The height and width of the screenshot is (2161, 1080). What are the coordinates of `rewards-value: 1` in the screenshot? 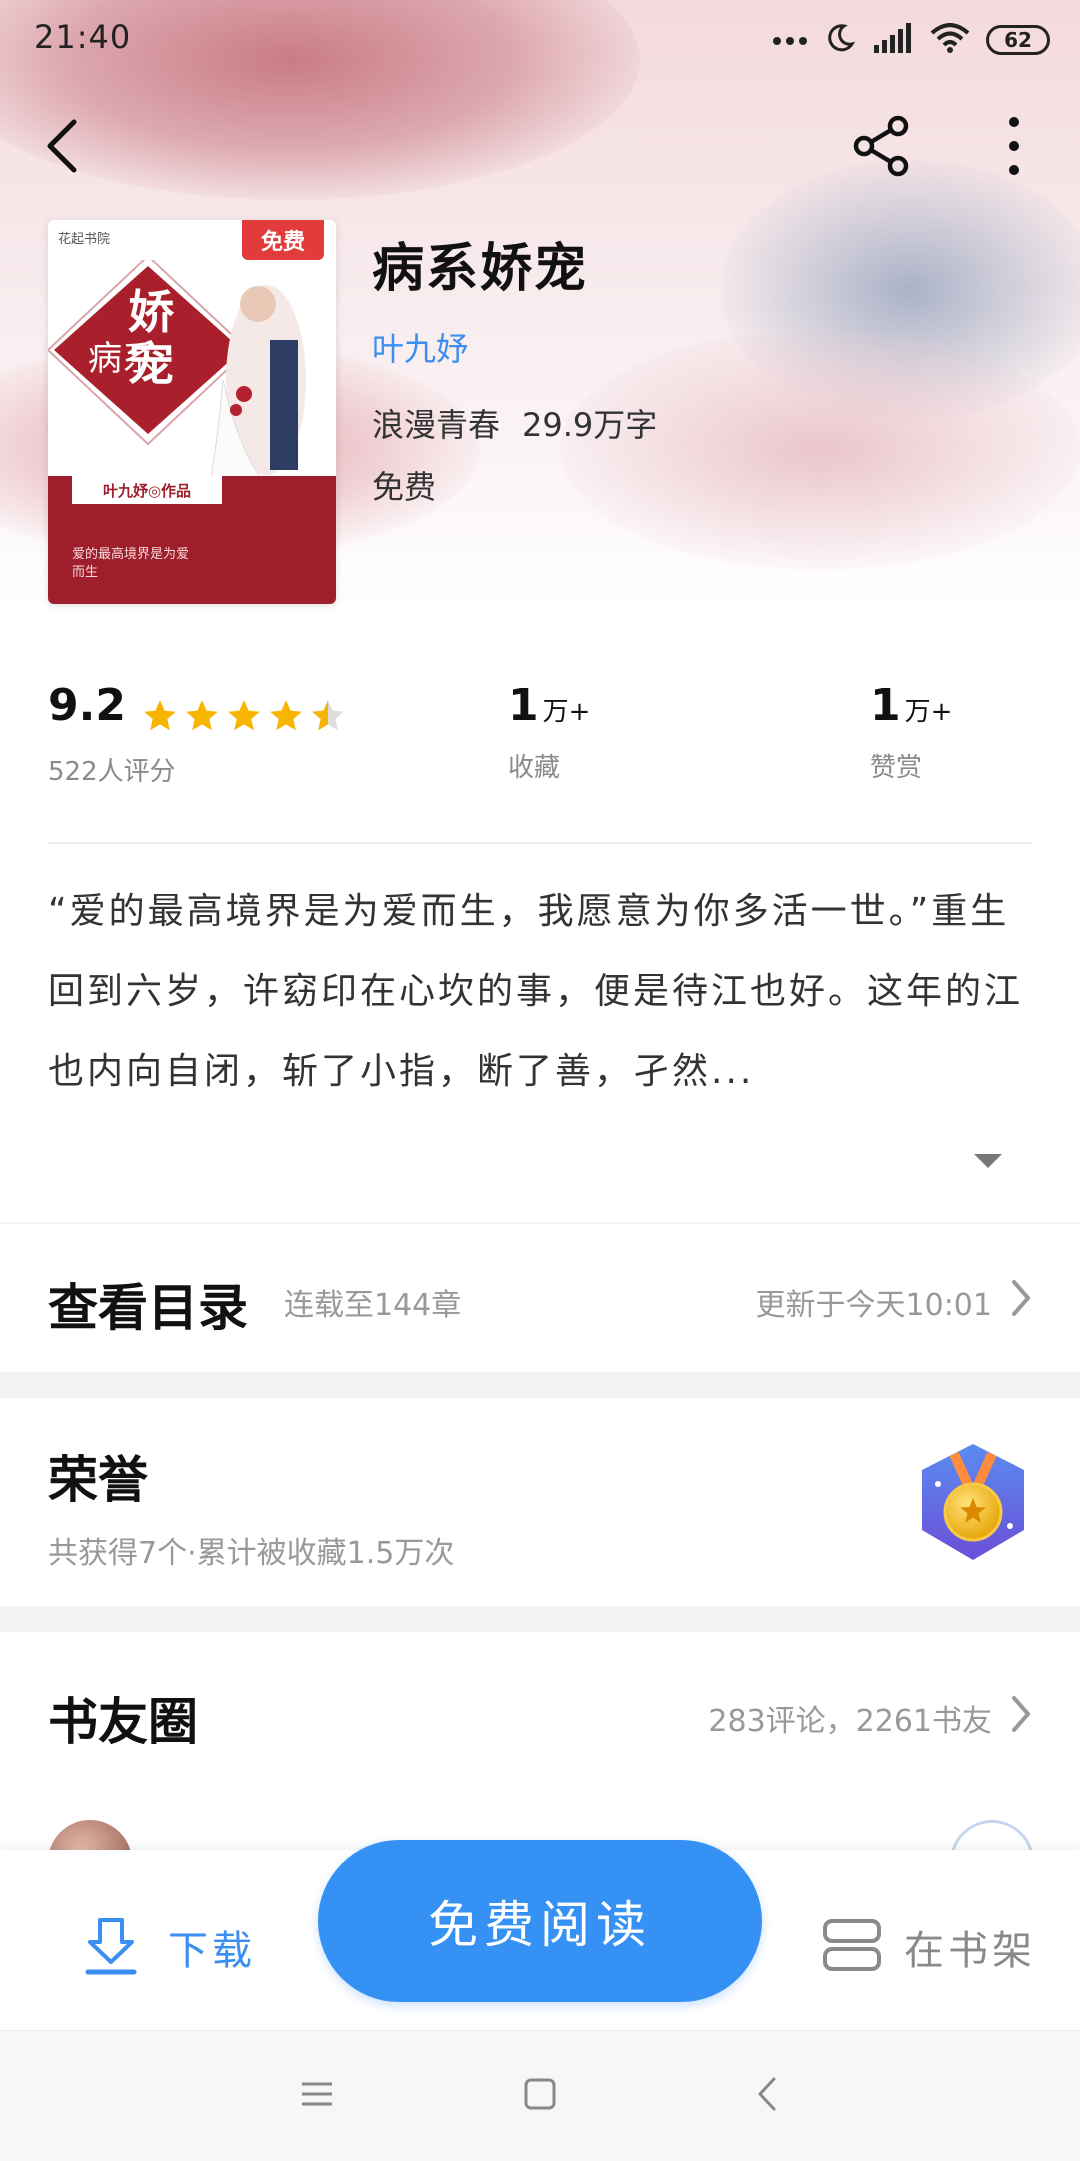 It's located at (885, 705).